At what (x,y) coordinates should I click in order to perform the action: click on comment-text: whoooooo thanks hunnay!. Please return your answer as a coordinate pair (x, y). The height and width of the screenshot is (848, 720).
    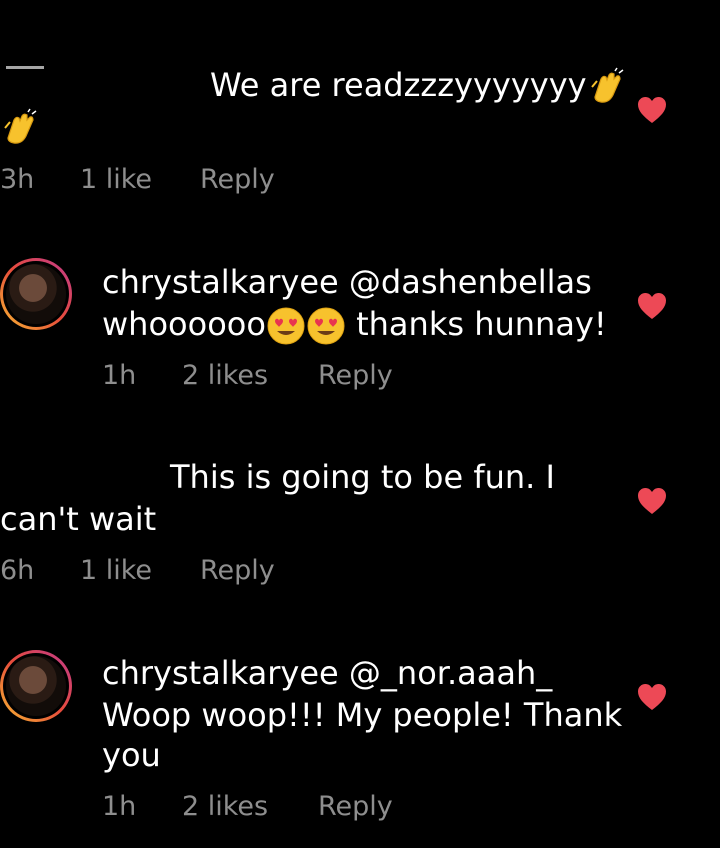
    Looking at the image, I should click on (354, 325).